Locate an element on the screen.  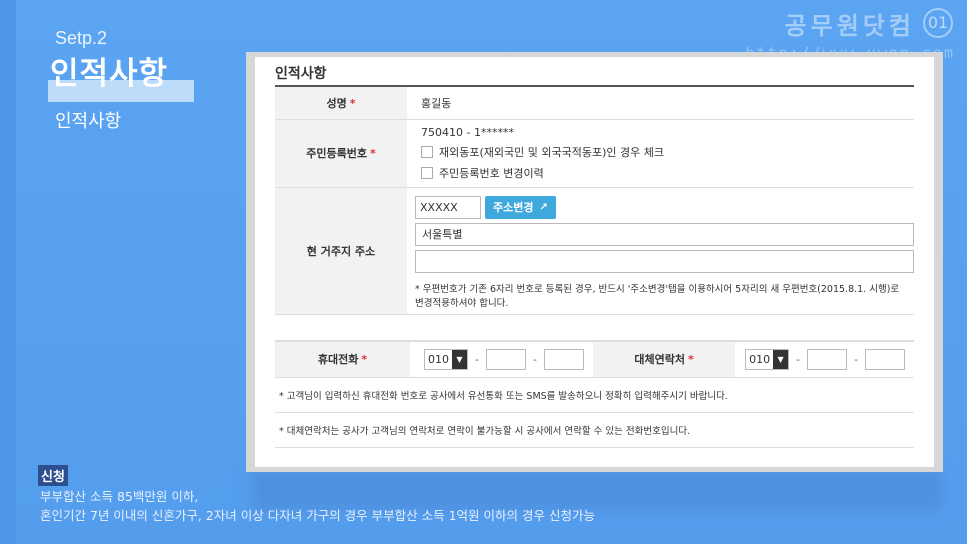
ssn-value: 750410 - 1****** is located at coordinates (467, 132).